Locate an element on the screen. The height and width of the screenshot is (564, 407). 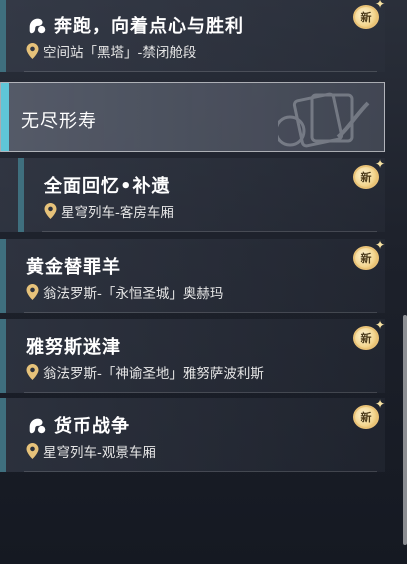
mission-title: 全面回忆•补遗 is located at coordinates (107, 186).